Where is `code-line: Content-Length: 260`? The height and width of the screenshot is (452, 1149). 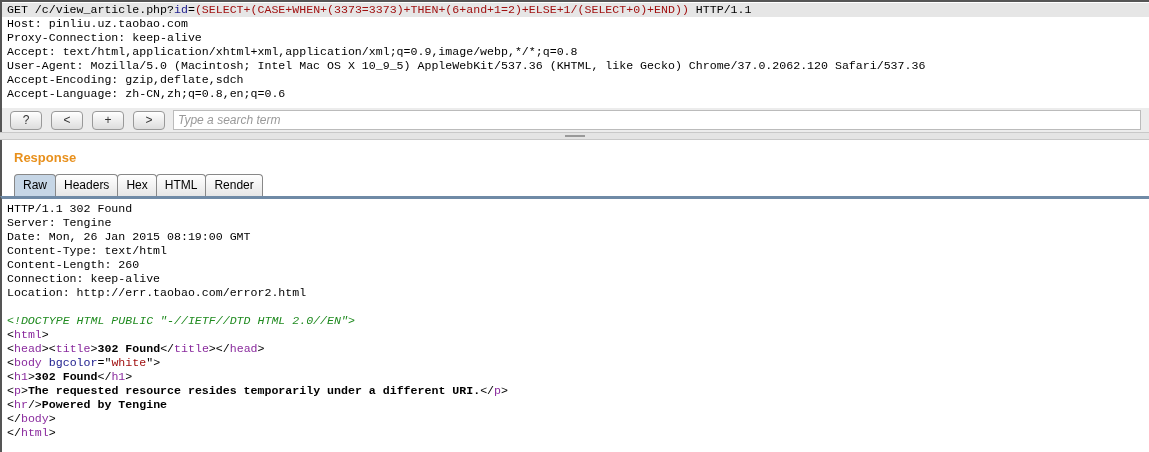 code-line: Content-Length: 260 is located at coordinates (73, 264).